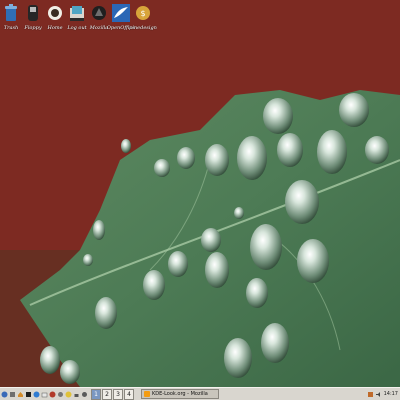  I want to click on desktop-icon-home: Home, so click(55, 16).